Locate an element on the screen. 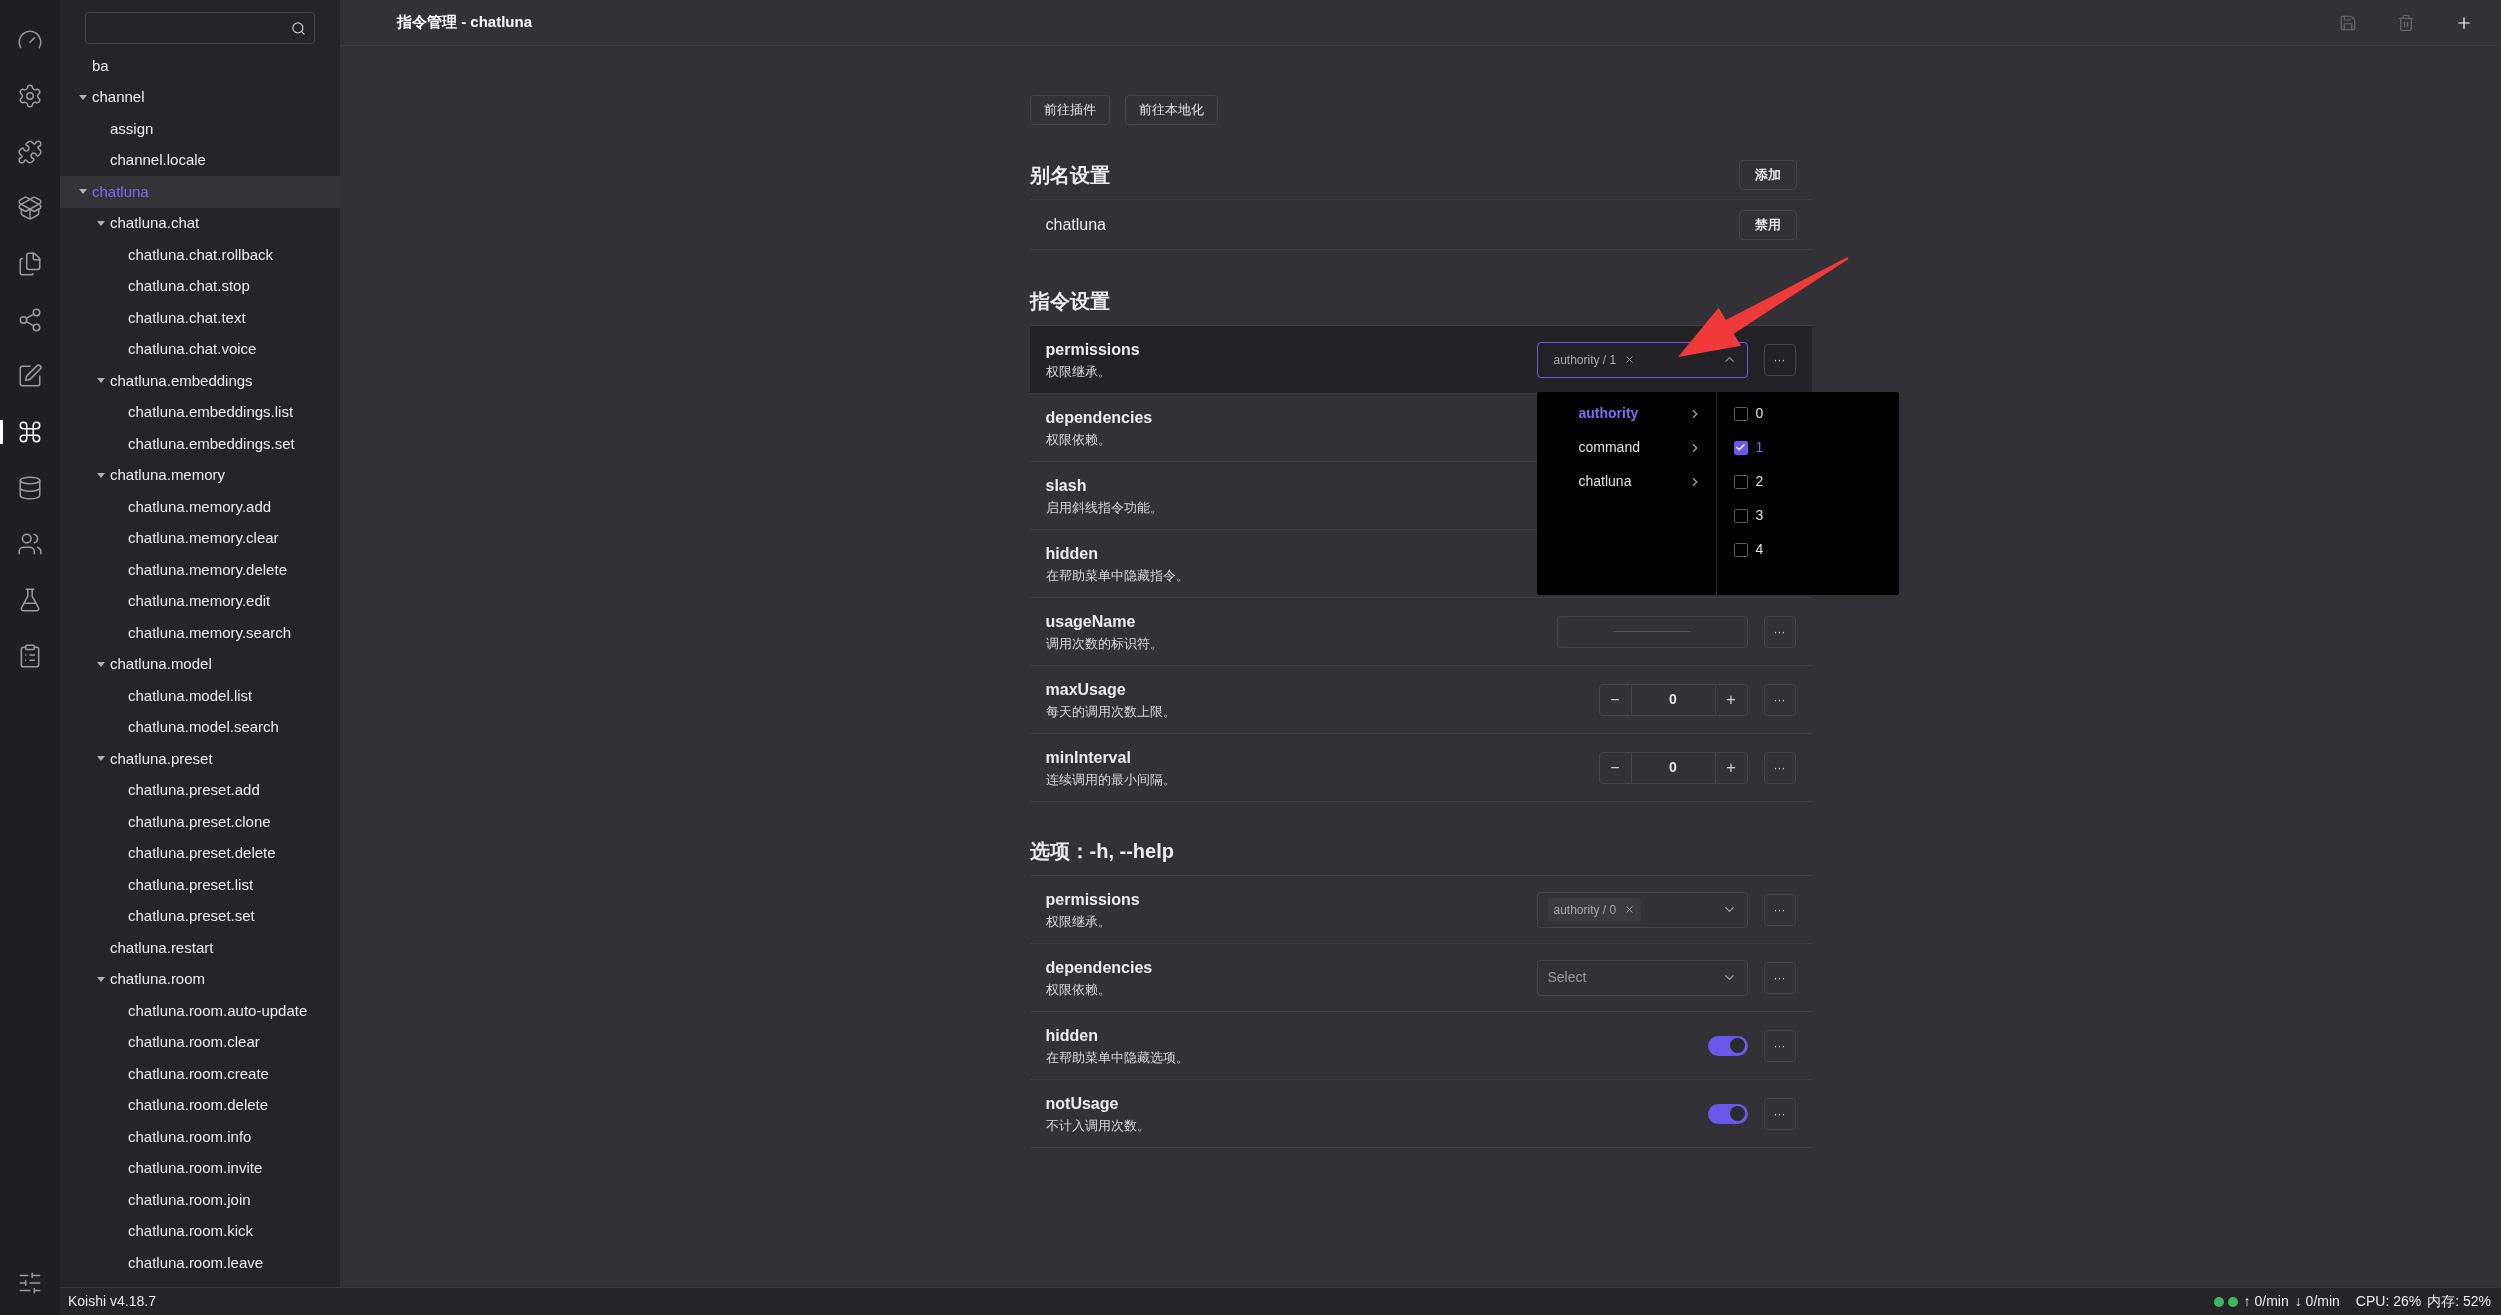 The image size is (2501, 1315). input-field is located at coordinates (1652, 631).